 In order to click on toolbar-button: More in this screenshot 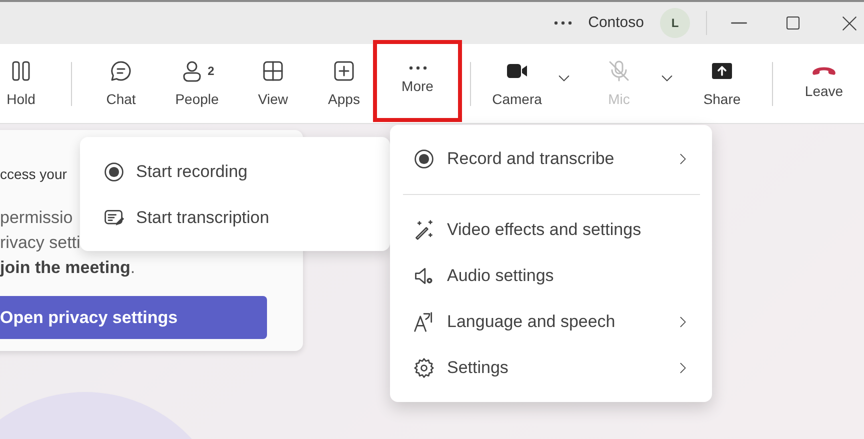, I will do `click(417, 81)`.